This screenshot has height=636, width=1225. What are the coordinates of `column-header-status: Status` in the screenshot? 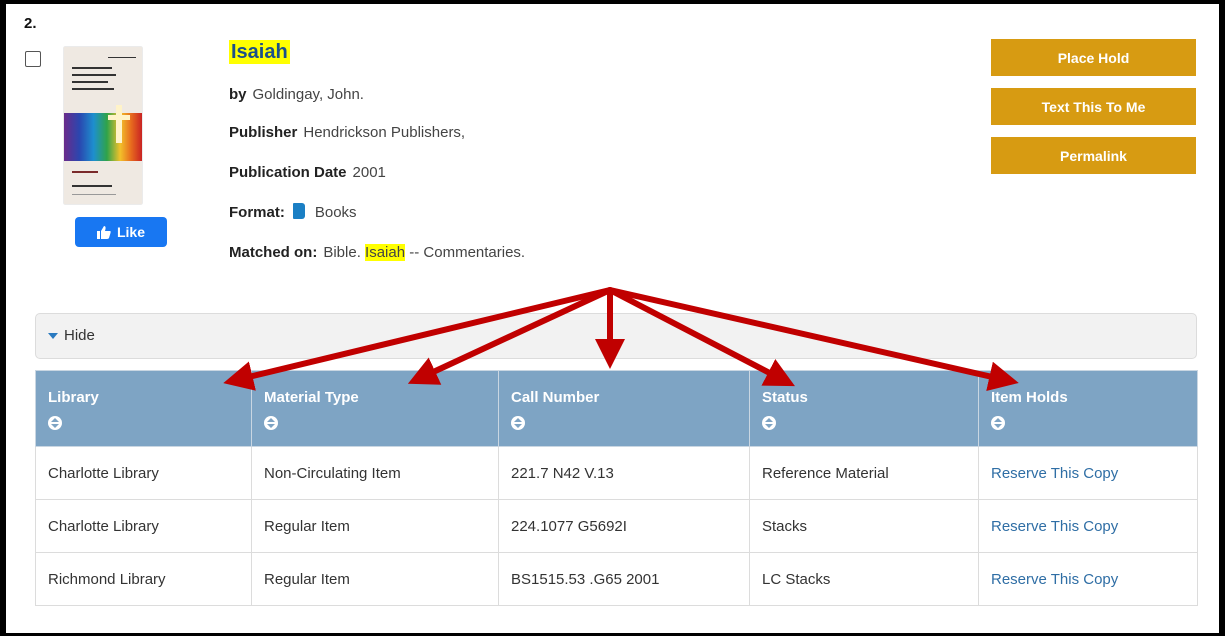 It's located at (864, 408).